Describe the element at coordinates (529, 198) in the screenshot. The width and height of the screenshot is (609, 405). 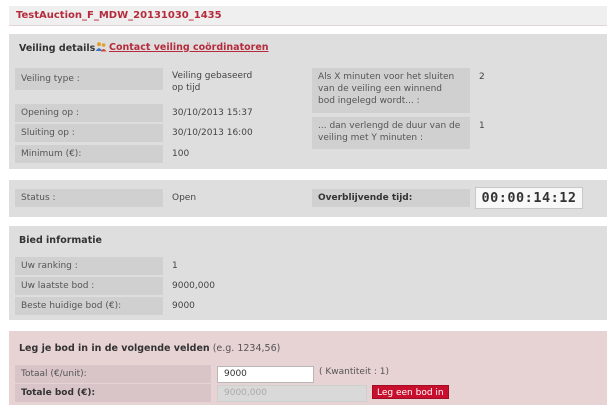
I see `remaining-time-counter: 00:00:14:12` at that location.